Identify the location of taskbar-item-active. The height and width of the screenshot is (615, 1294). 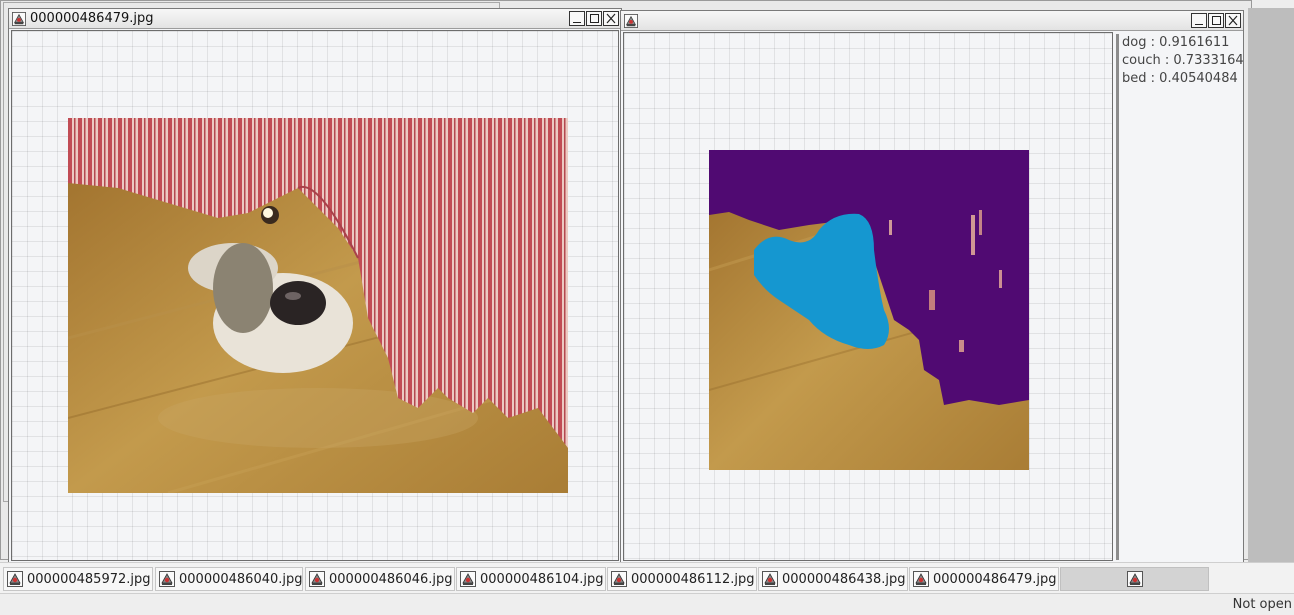
(1134, 579).